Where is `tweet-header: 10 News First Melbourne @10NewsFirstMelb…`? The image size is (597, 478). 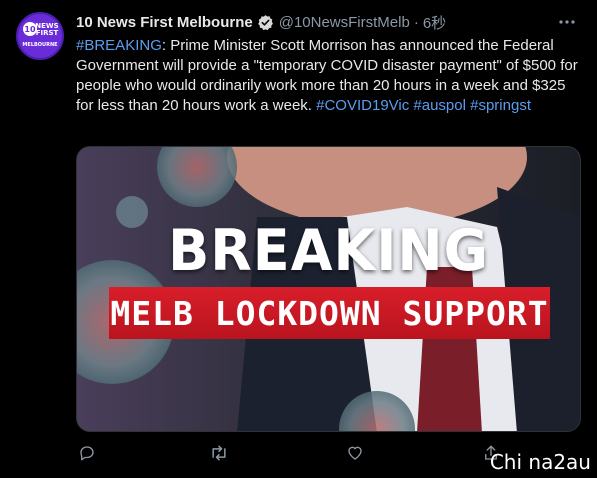
tweet-header: 10 News First Melbourne @10NewsFirstMelb… is located at coordinates (329, 22).